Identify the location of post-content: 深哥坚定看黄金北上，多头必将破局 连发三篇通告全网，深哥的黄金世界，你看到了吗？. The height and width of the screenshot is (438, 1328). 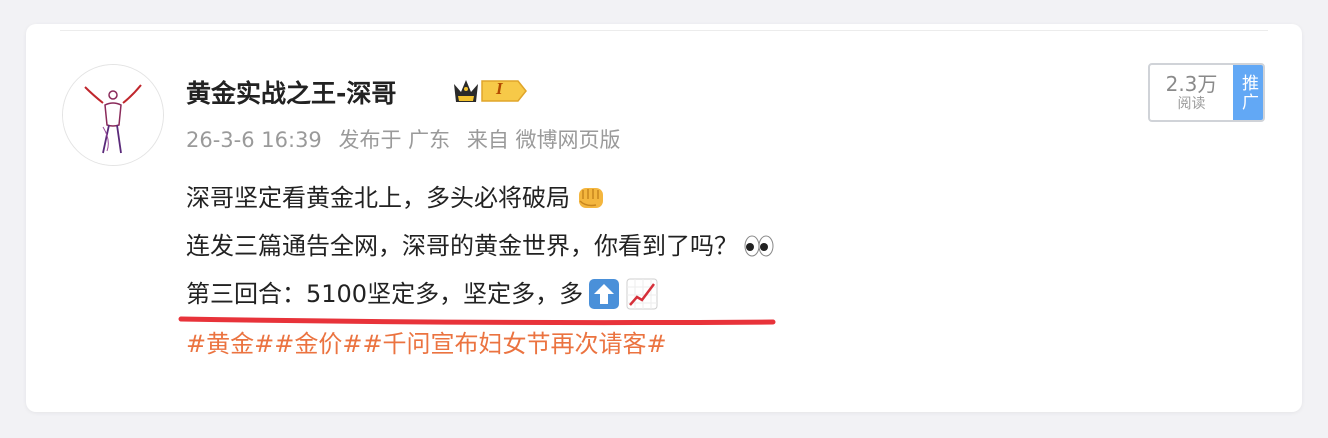
(481, 246).